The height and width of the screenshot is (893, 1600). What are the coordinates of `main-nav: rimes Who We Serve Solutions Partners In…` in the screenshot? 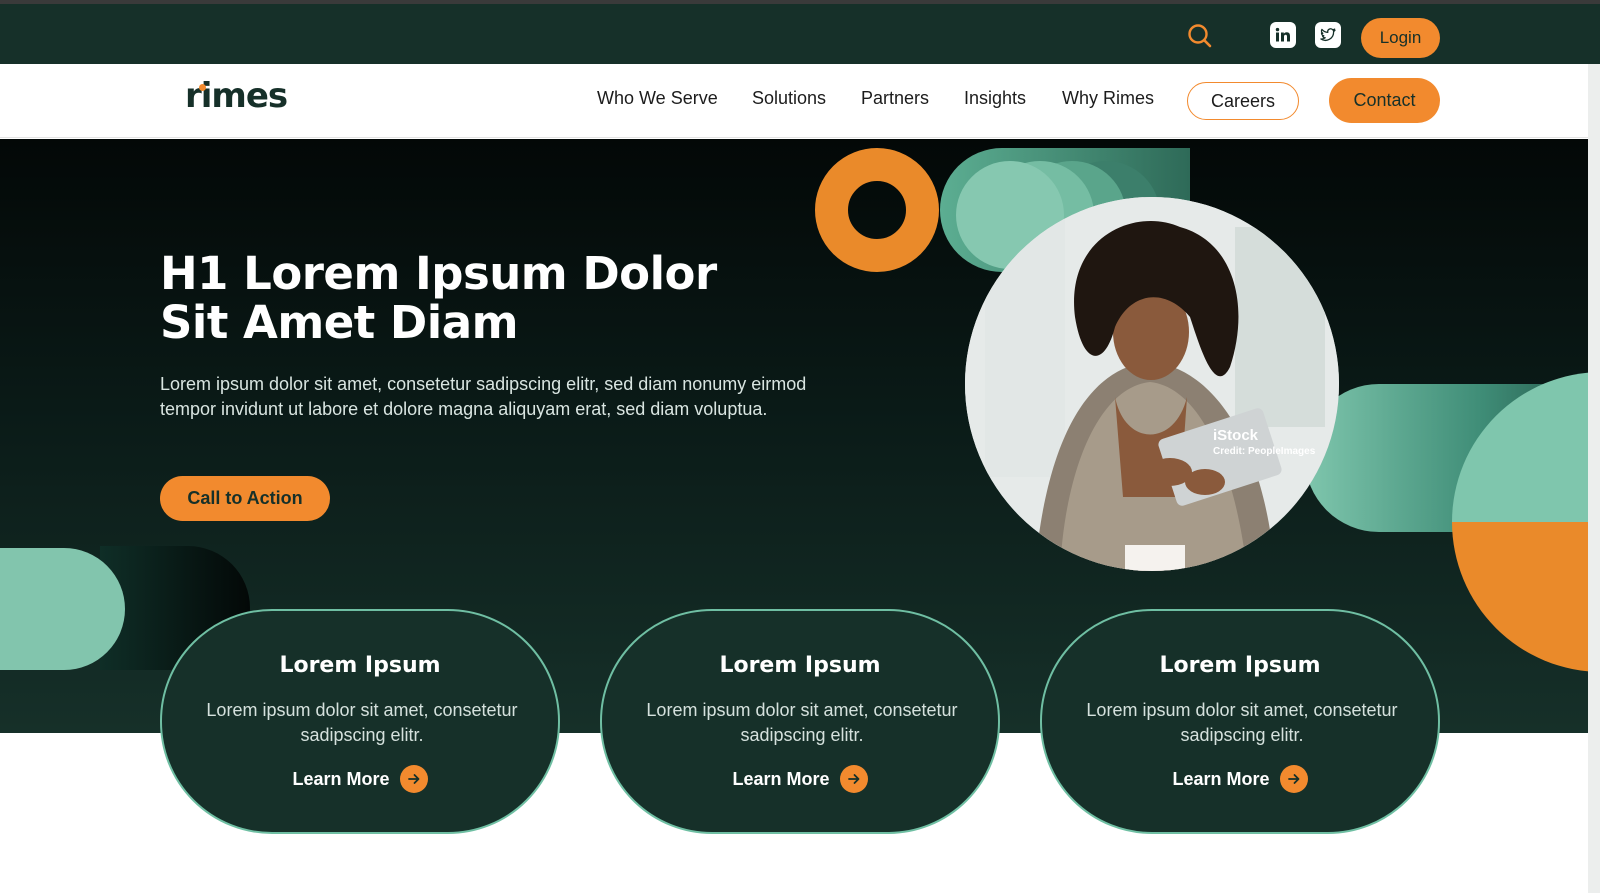 It's located at (800, 101).